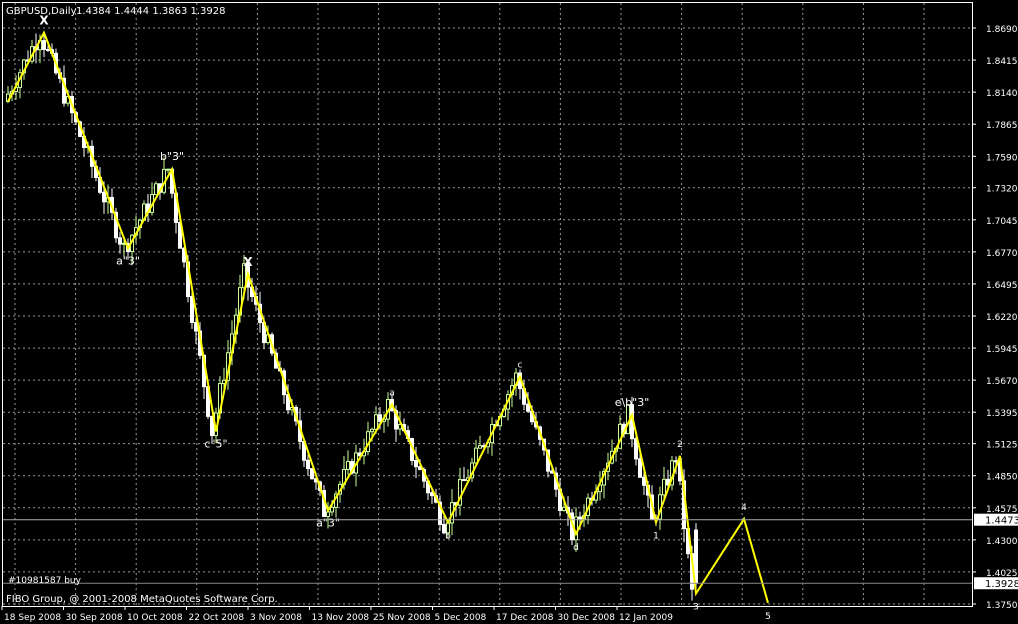 Image resolution: width=1018 pixels, height=624 pixels. What do you see at coordinates (217, 618) in the screenshot?
I see `x-tick-label: 22 Oct 2008` at bounding box center [217, 618].